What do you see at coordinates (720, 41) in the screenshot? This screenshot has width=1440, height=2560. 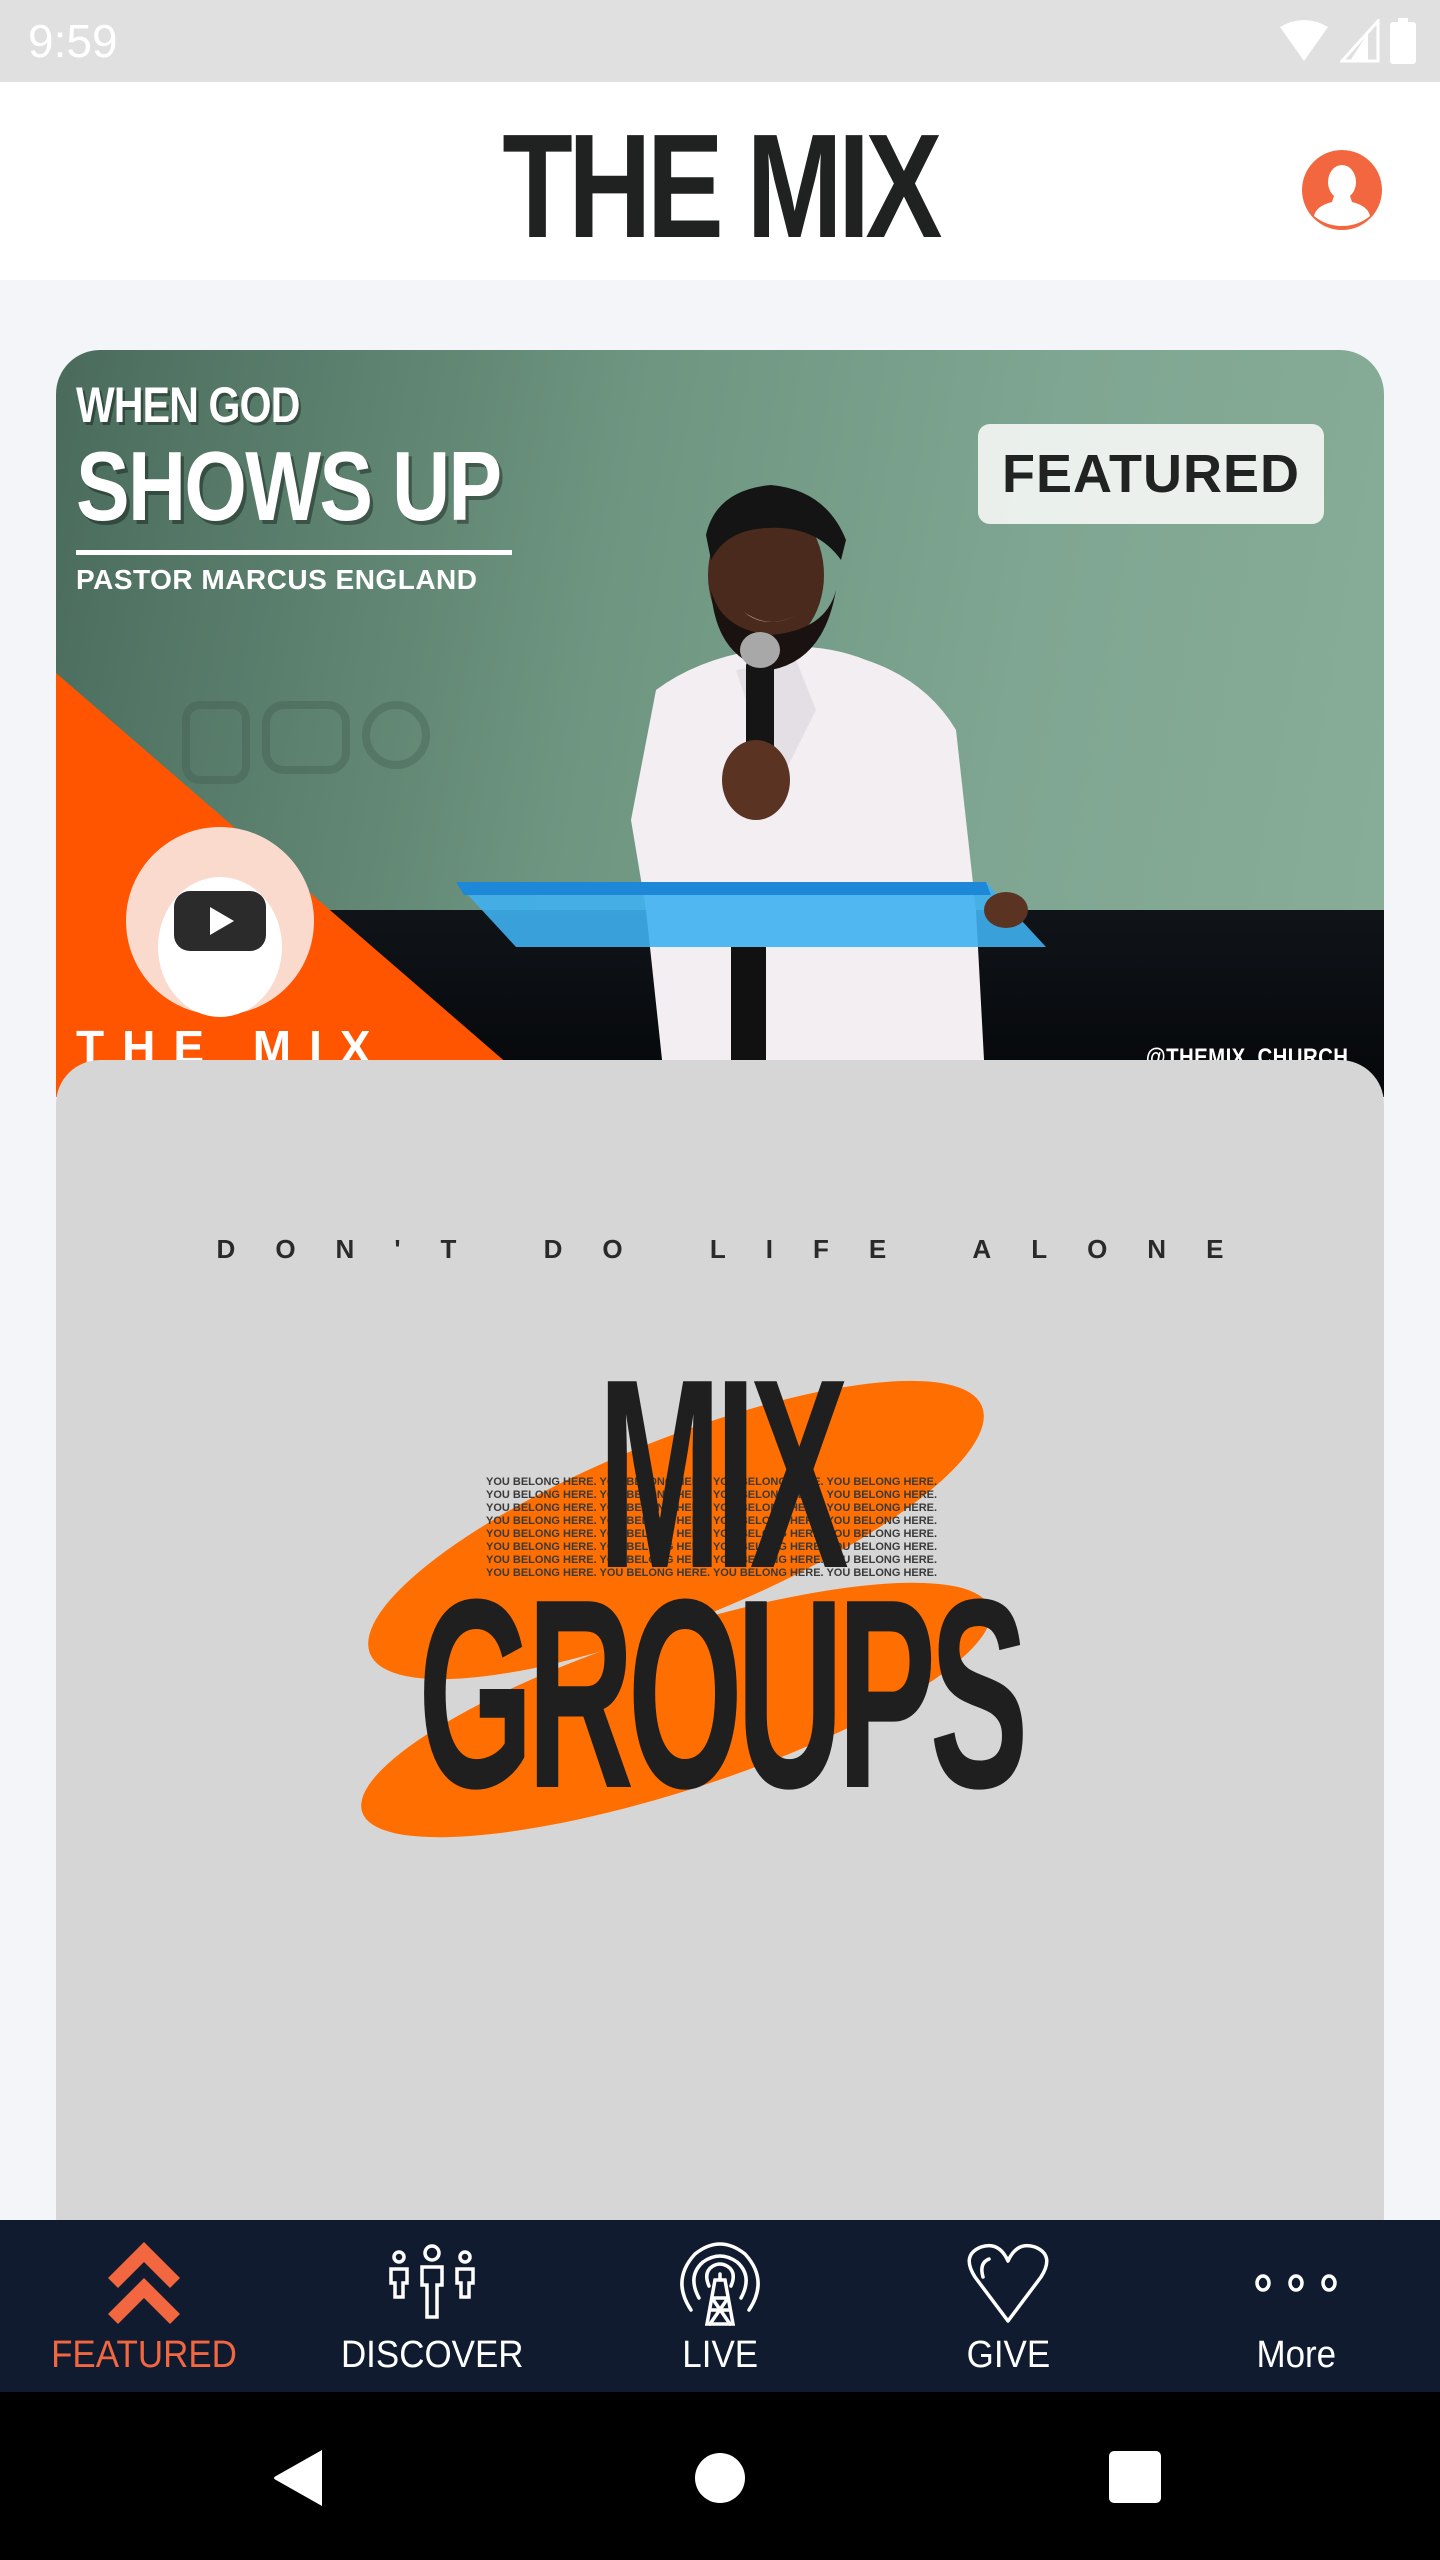 I see `status-bar: 9:59` at bounding box center [720, 41].